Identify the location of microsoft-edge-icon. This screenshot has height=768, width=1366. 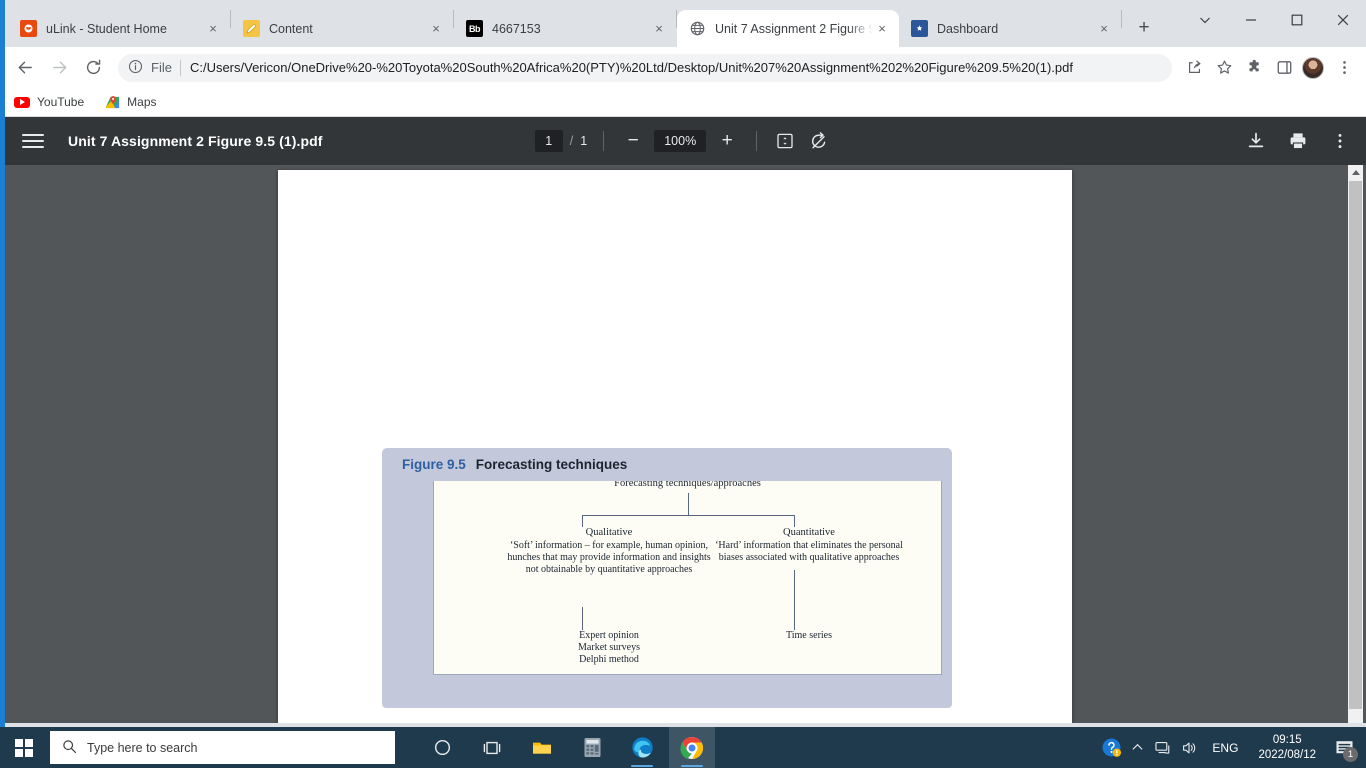
(642, 747).